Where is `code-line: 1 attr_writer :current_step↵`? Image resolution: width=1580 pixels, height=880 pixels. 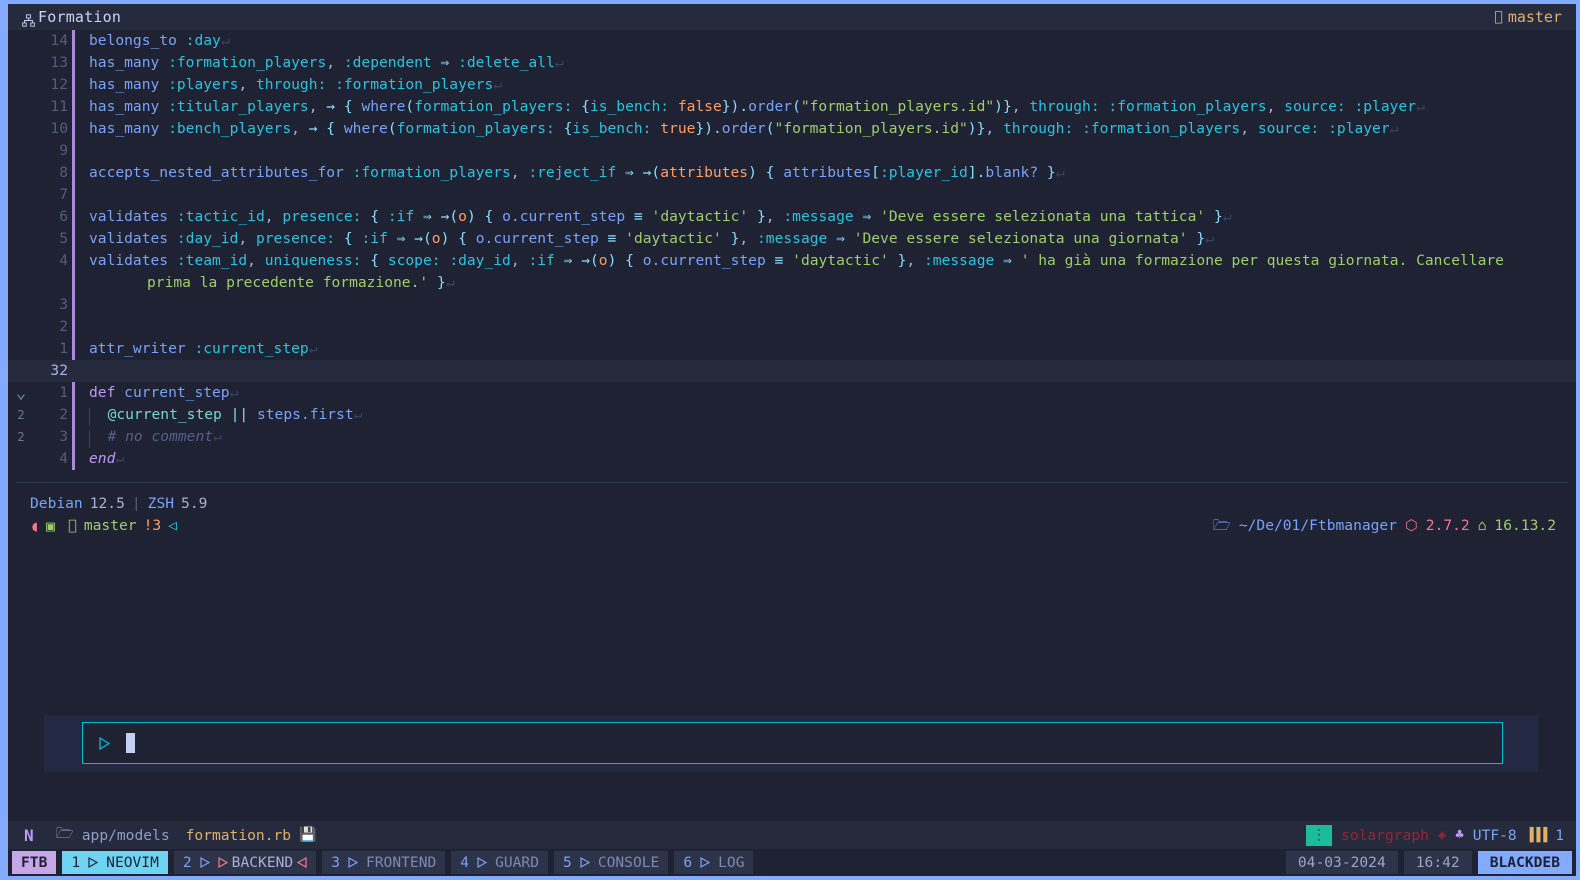
code-line: 1 attr_writer :current_step↵ is located at coordinates (792, 349).